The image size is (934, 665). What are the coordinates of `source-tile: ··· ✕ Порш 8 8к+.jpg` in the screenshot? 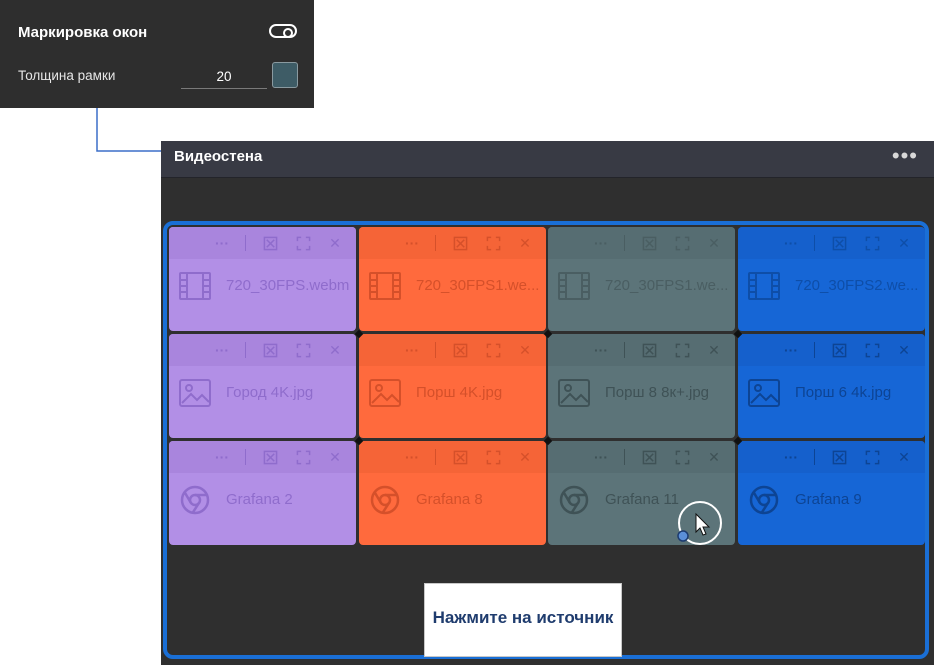 It's located at (641, 386).